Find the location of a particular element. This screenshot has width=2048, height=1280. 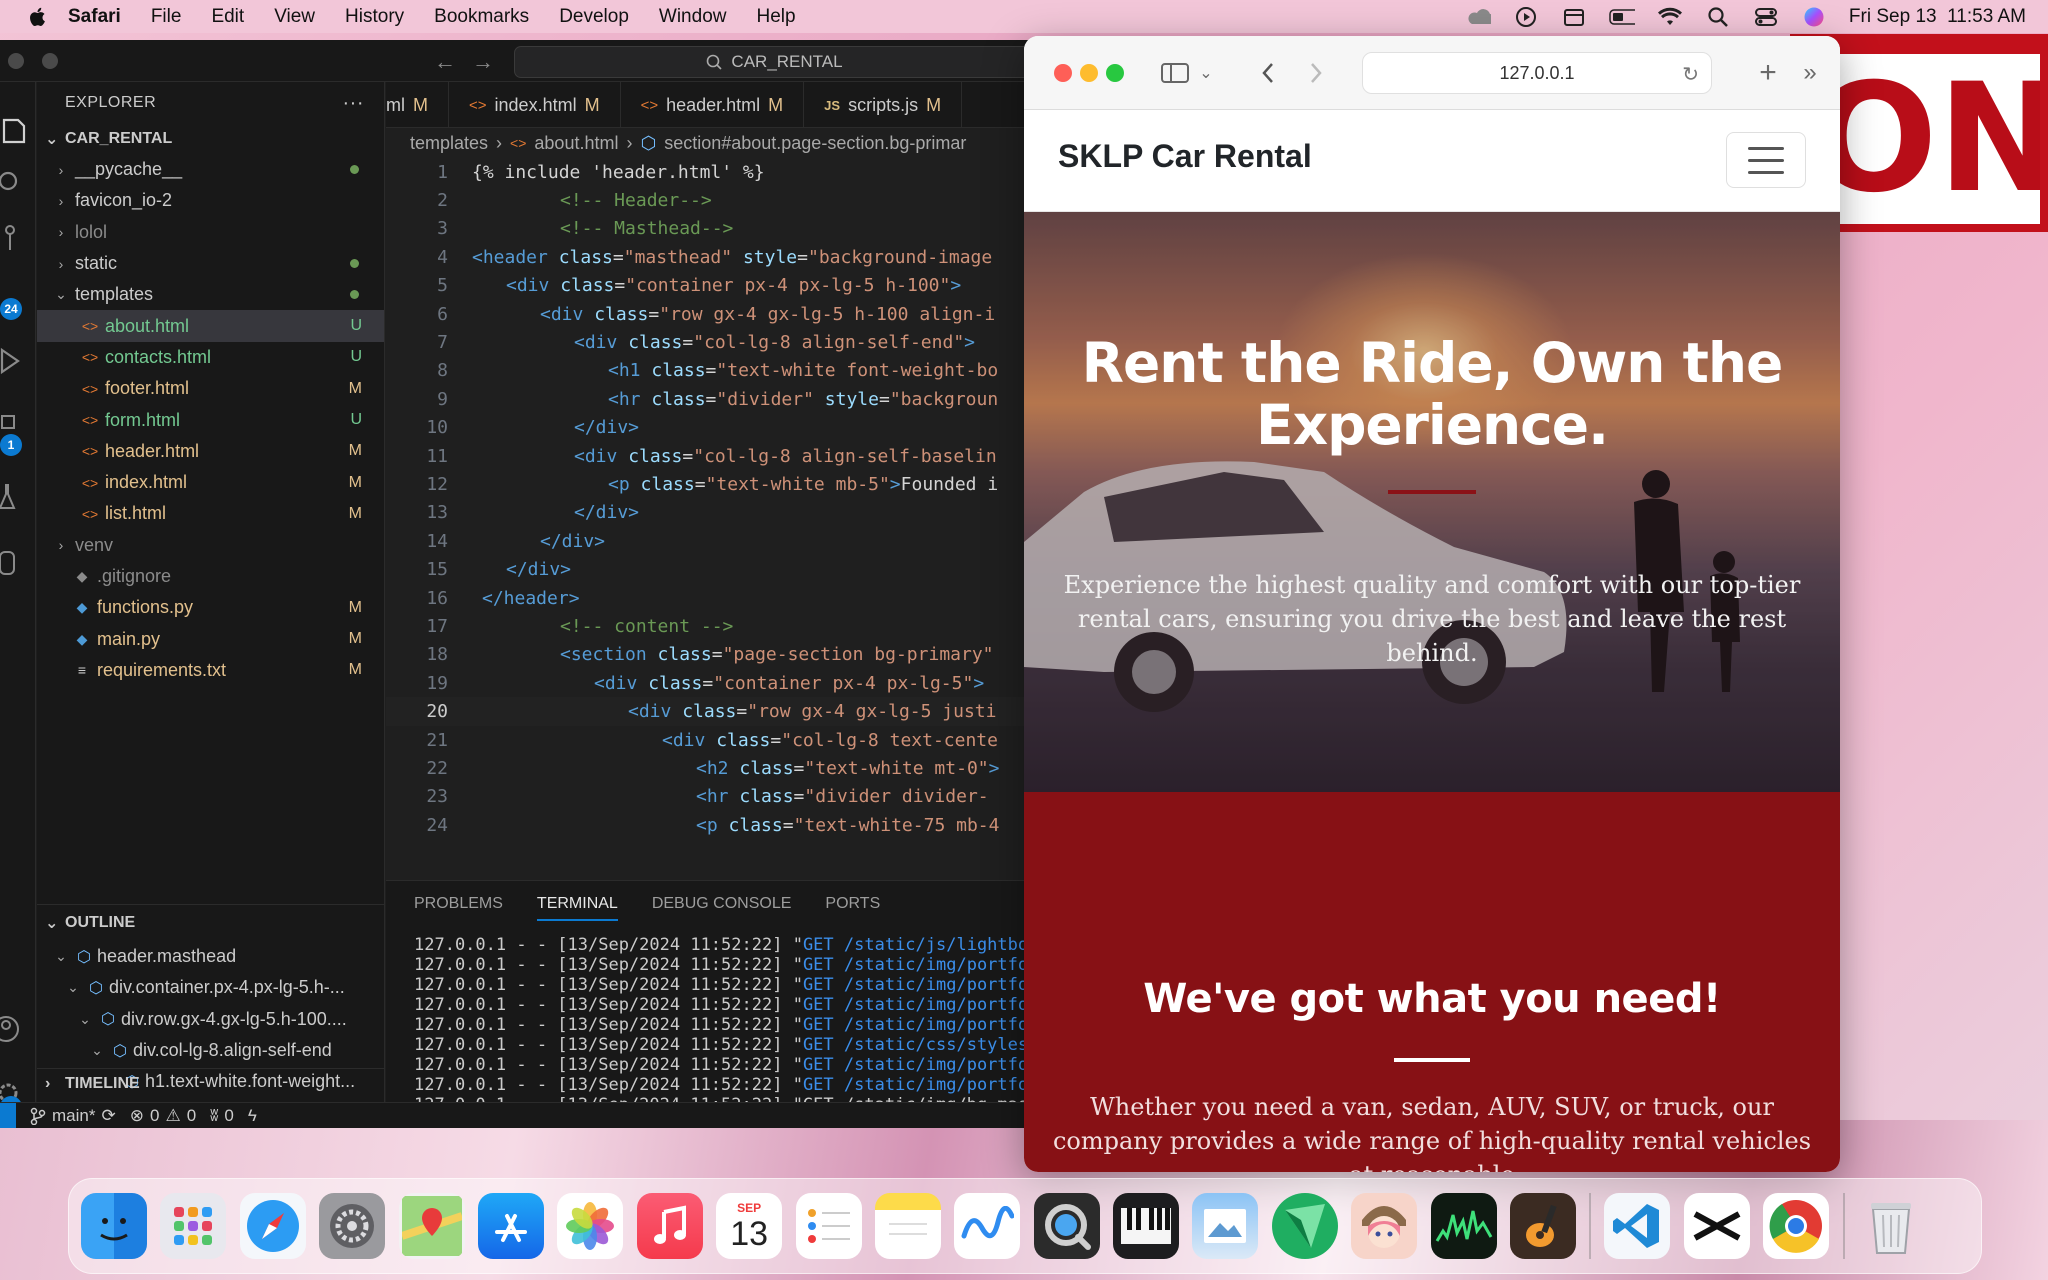

apple-logo-icon is located at coordinates (38, 17).